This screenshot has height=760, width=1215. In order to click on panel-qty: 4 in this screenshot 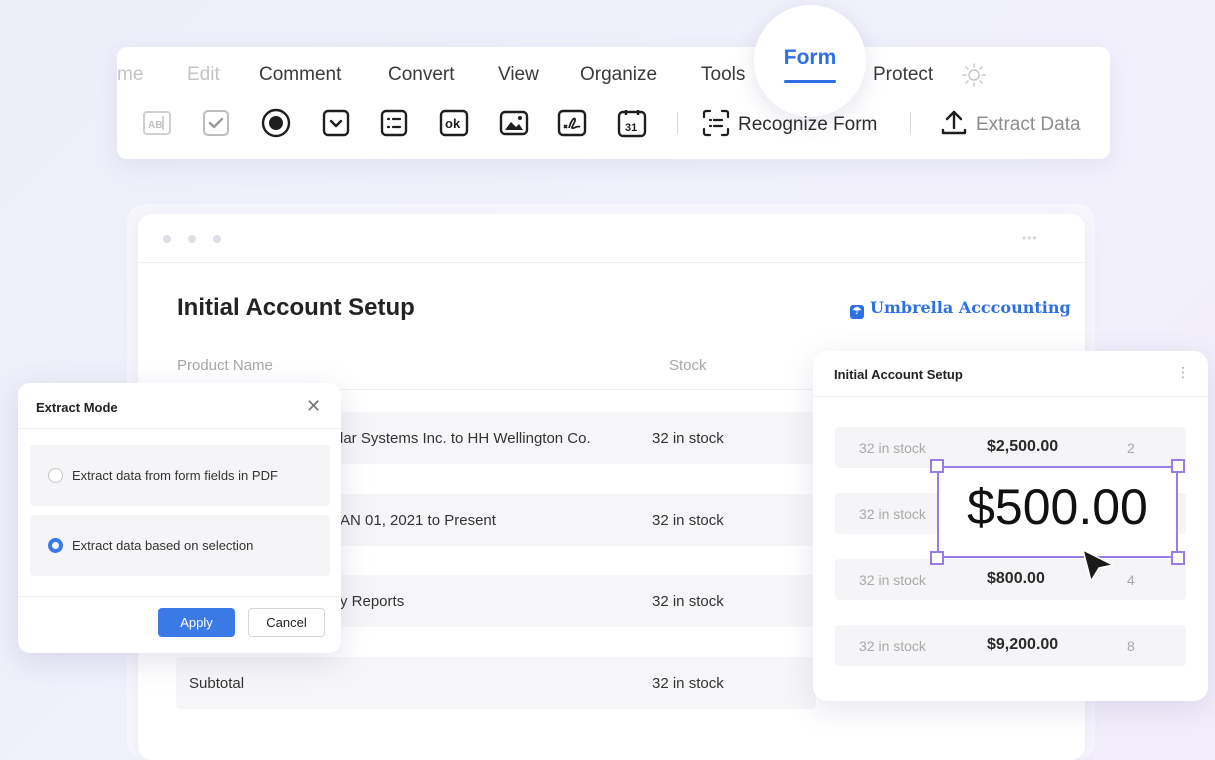, I will do `click(1131, 580)`.